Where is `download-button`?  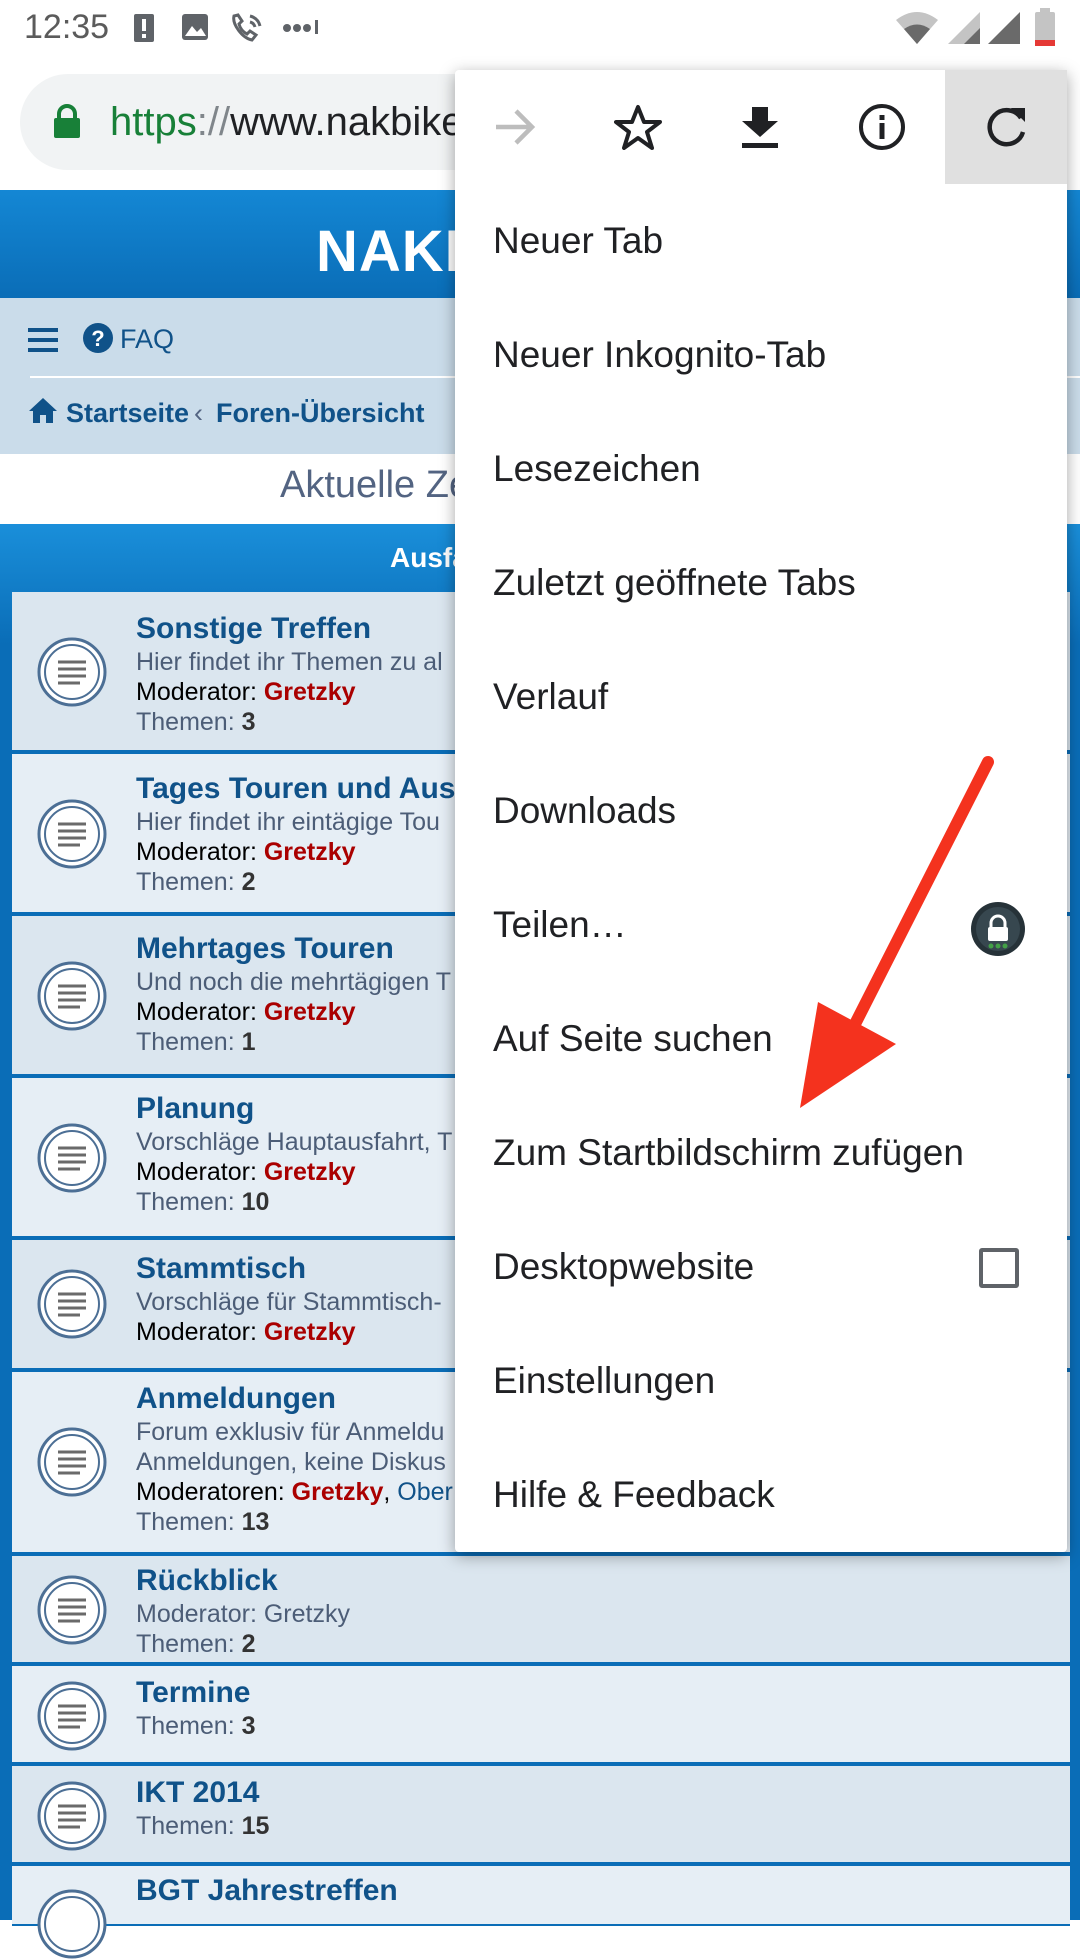
download-button is located at coordinates (760, 127).